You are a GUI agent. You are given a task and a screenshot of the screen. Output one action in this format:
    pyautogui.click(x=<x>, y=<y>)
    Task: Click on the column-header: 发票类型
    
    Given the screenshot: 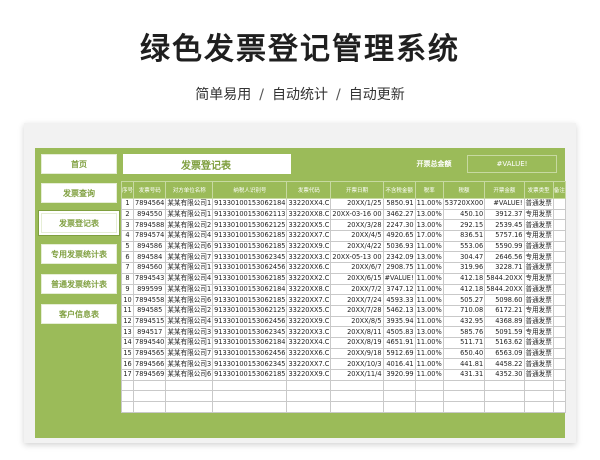 What is the action you would take?
    pyautogui.click(x=538, y=190)
    